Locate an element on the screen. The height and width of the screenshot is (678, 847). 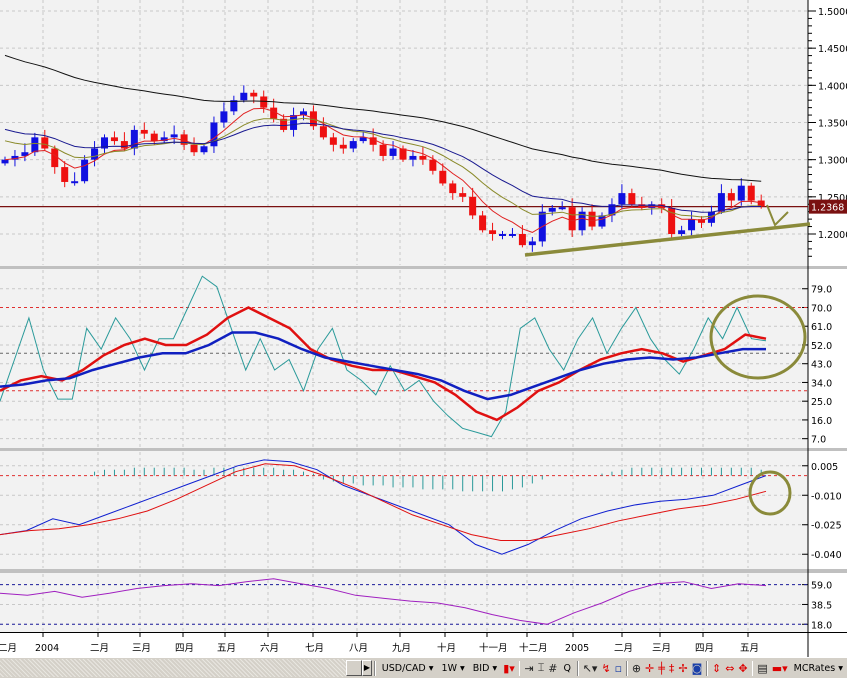
draw-tools-icon: ↯ is located at coordinates (605, 668).